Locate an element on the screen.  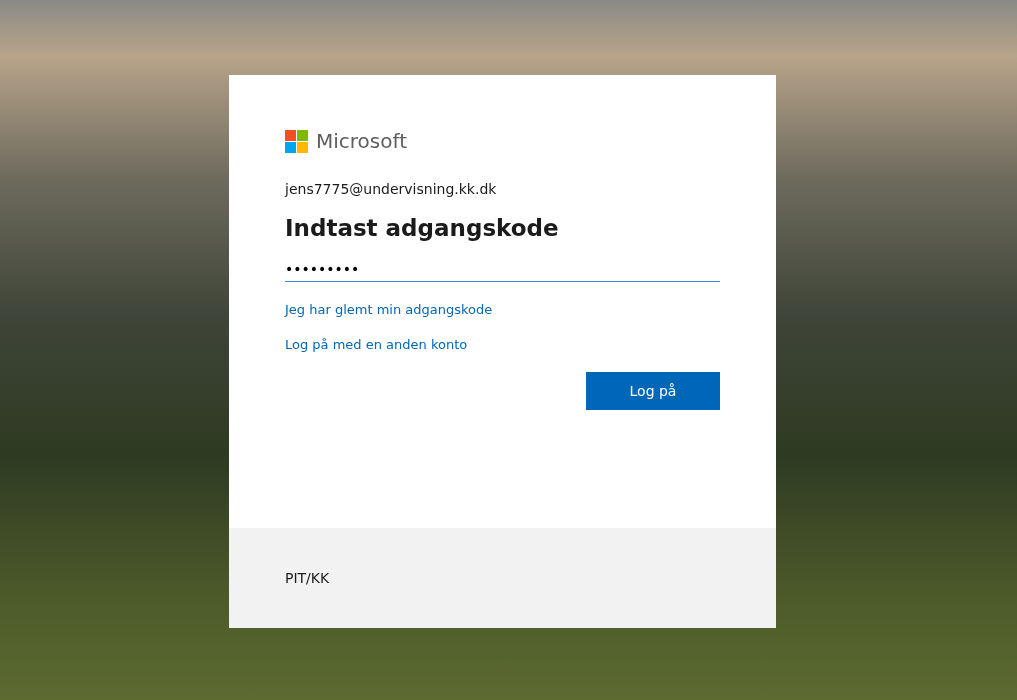
sign-in-button: Log på is located at coordinates (653, 391).